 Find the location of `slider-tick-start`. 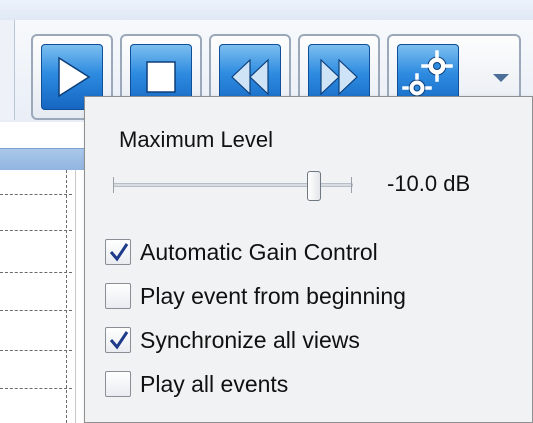

slider-tick-start is located at coordinates (113, 185).